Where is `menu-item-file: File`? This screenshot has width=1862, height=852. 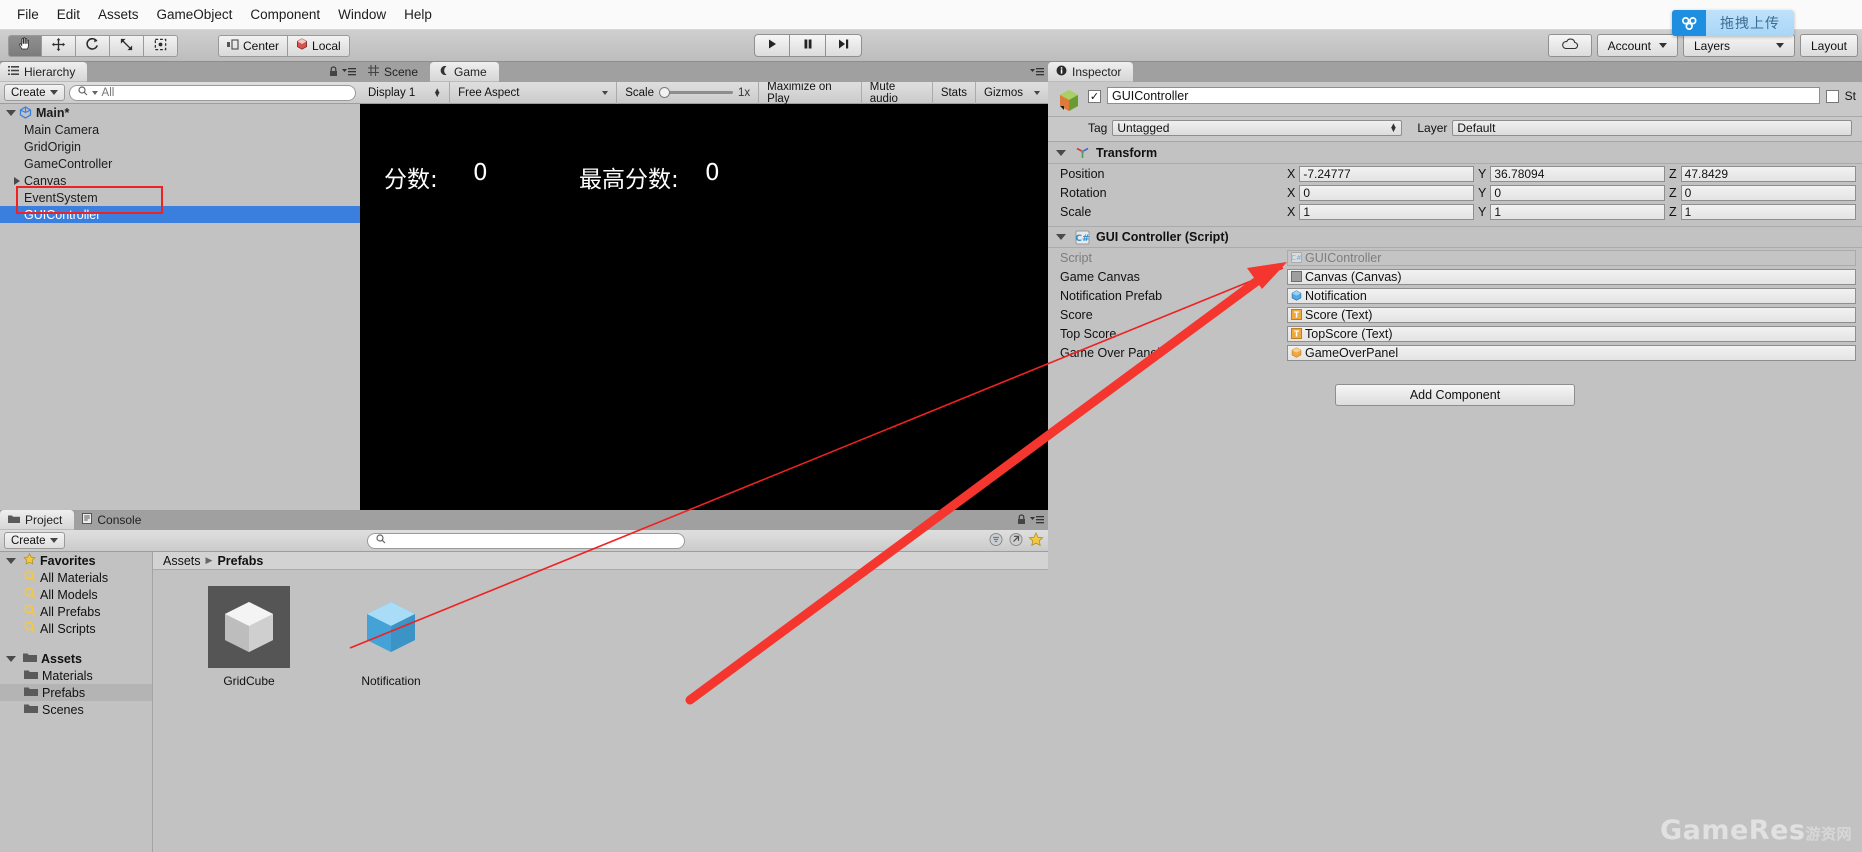
menu-item-file: File is located at coordinates (28, 14).